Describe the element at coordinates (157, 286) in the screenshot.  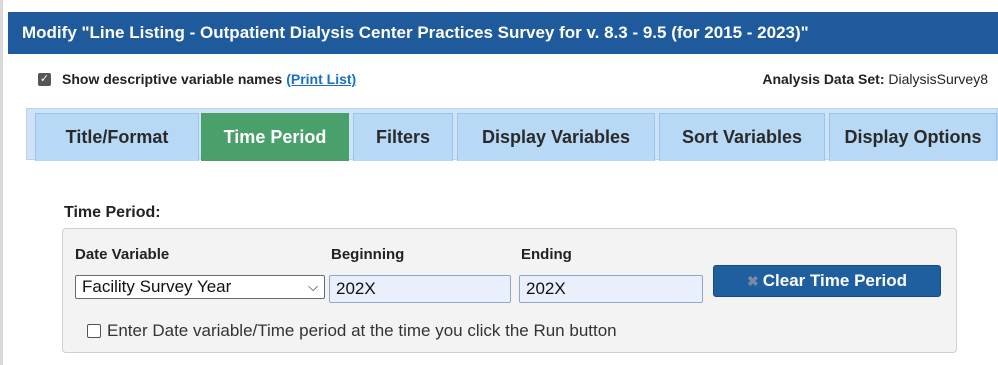
I see `date-variable-value: Facility Survey Year` at that location.